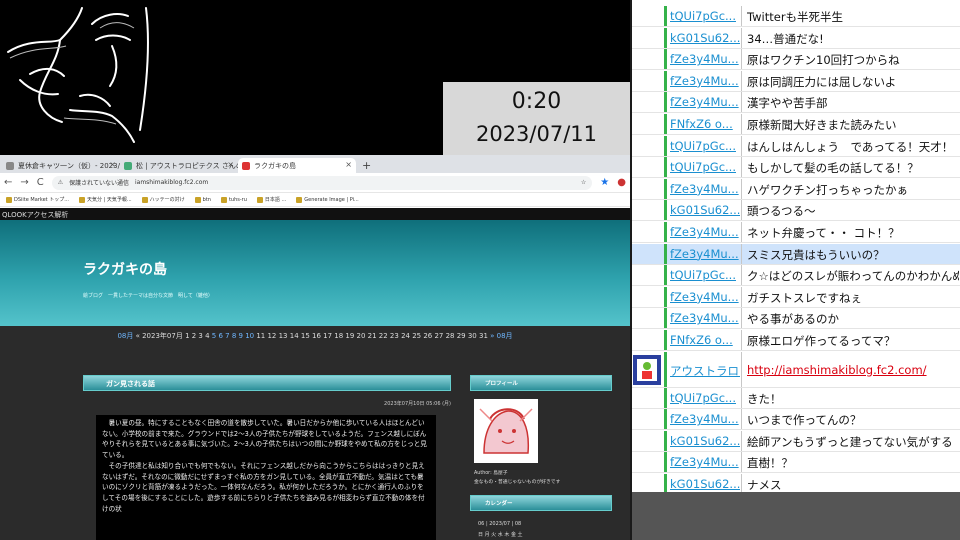  I want to click on forward-arrow-icon: →, so click(24, 182).